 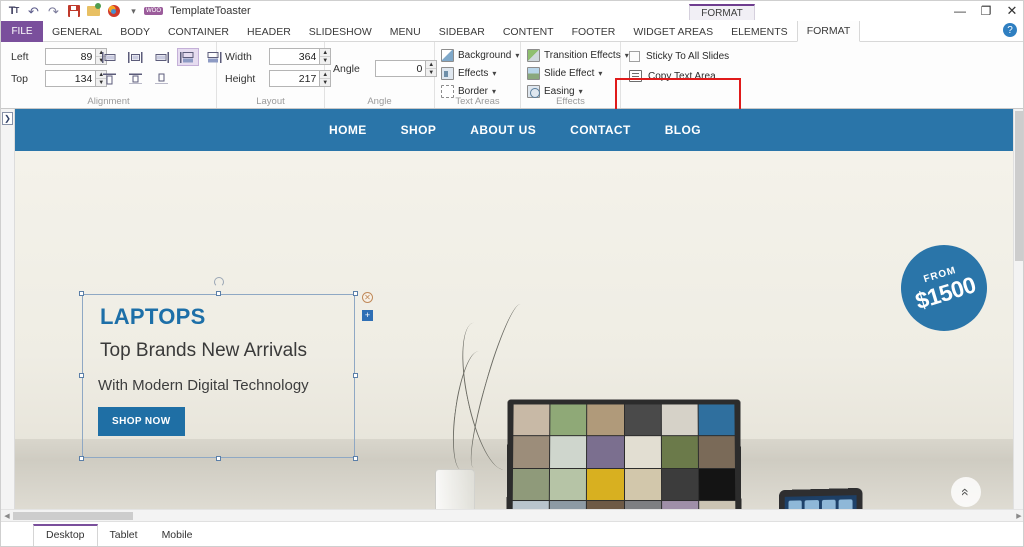 I want to click on align-middle-button, so click(x=136, y=78).